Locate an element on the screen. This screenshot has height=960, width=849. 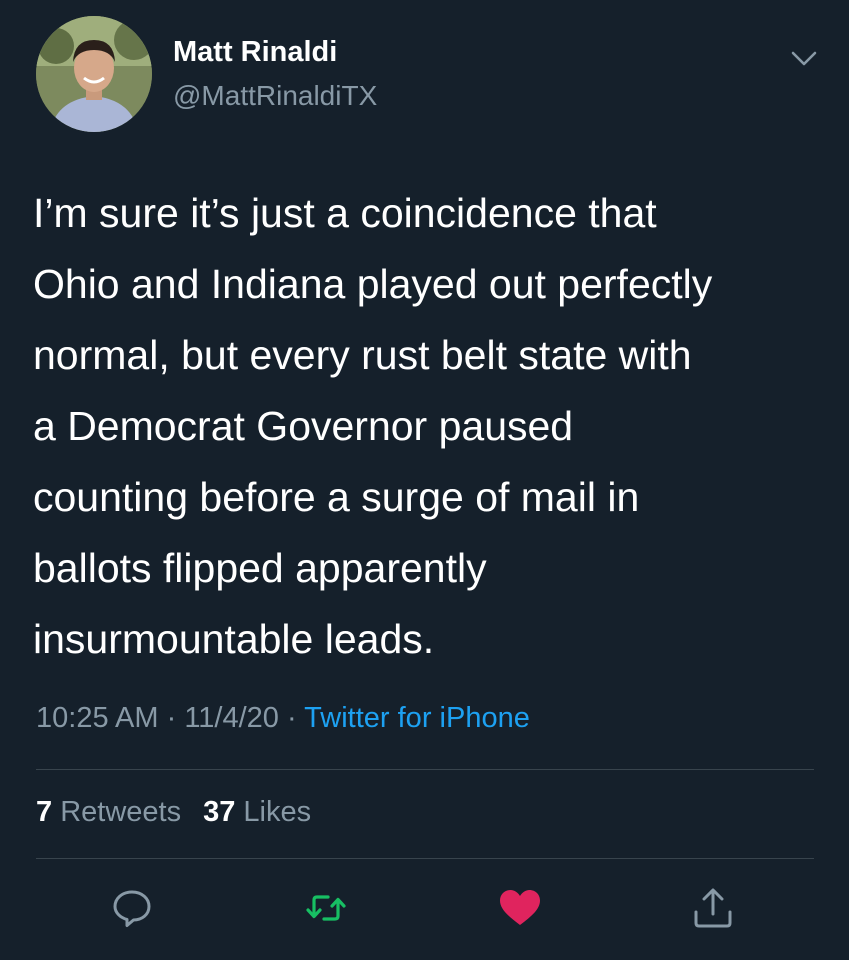
tweet-stats: 7 Retweets 37 Likes is located at coordinates (173, 812).